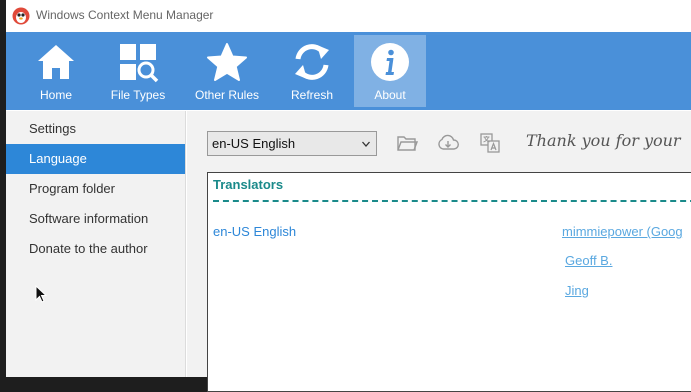 The image size is (691, 392). Describe the element at coordinates (255, 231) in the screenshot. I see `translator-language: en-US English` at that location.